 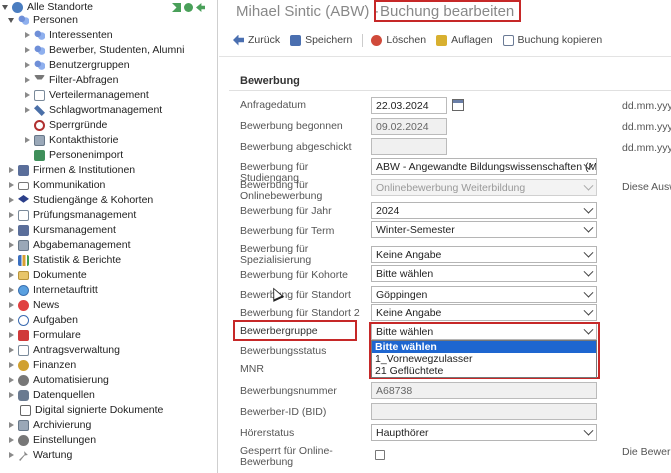 I want to click on page-header: Mihael Sintic (ABW) - Buchung bearbeiten, so click(x=445, y=14).